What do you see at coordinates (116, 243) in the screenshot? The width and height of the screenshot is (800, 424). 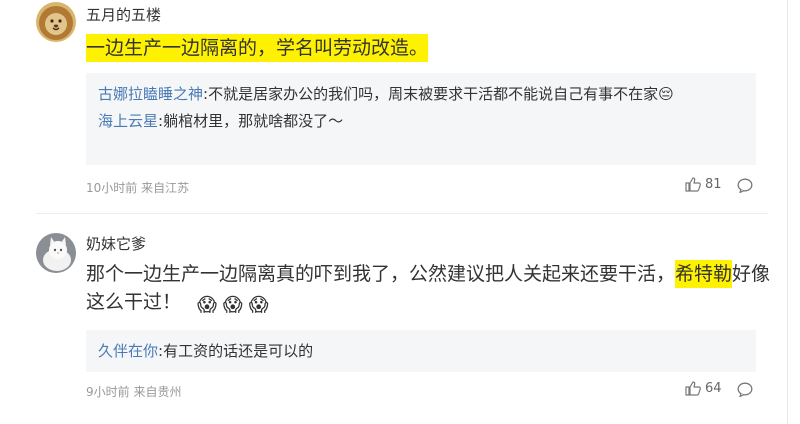 I see `username: 奶妹它爹` at bounding box center [116, 243].